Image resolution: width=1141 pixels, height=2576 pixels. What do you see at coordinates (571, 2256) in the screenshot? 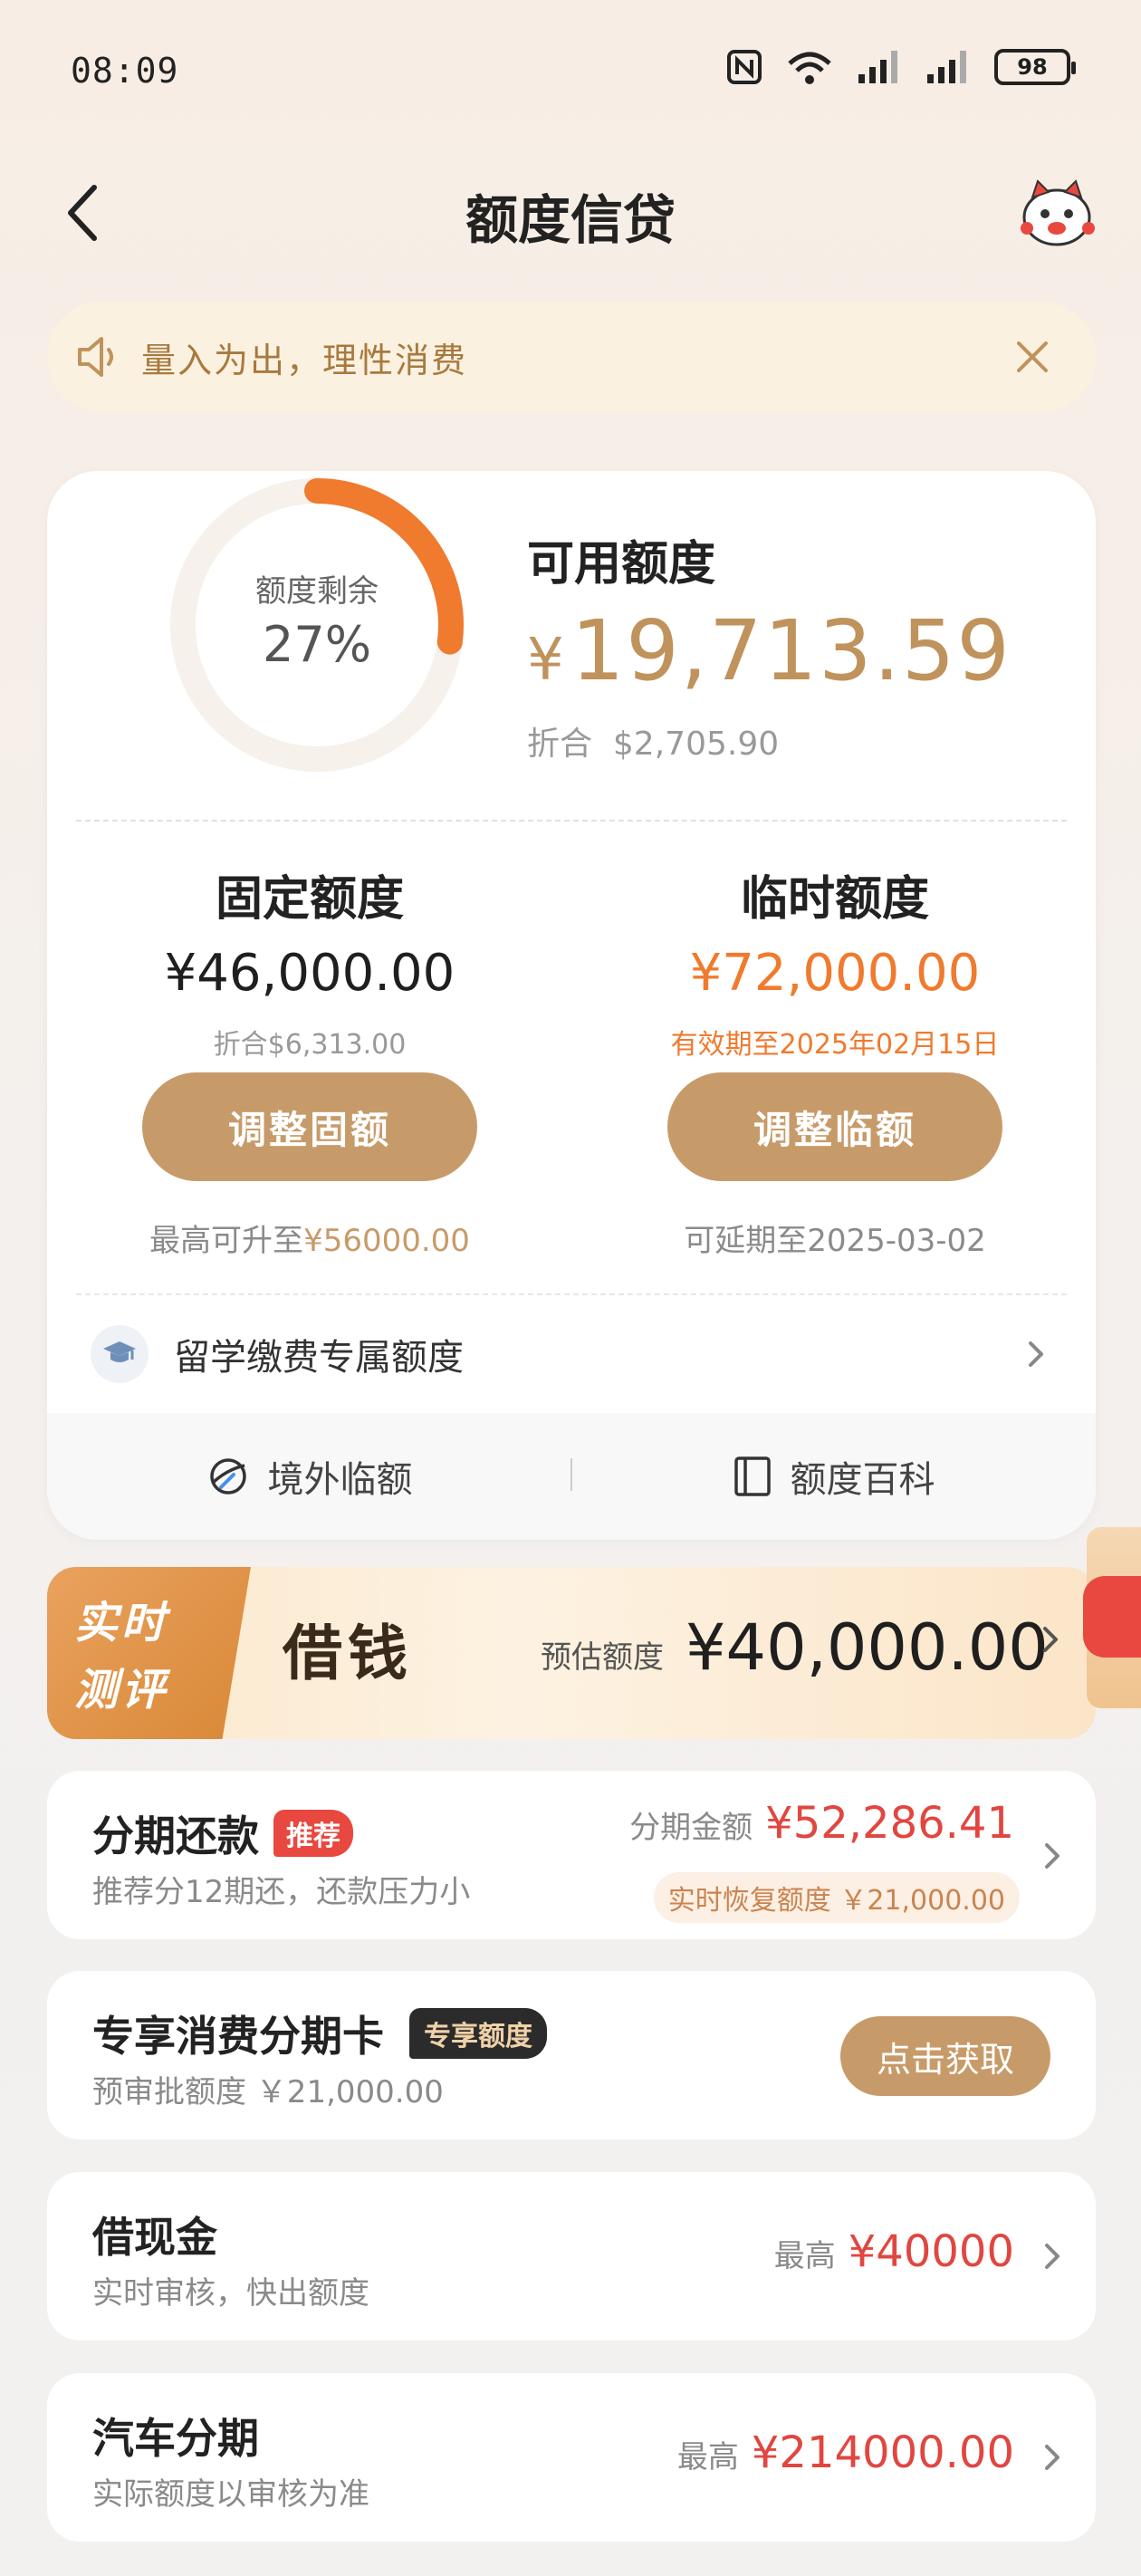
I see `borrow-cash-card: 借现金 实时审核，快出额度 最高 ¥40000` at bounding box center [571, 2256].